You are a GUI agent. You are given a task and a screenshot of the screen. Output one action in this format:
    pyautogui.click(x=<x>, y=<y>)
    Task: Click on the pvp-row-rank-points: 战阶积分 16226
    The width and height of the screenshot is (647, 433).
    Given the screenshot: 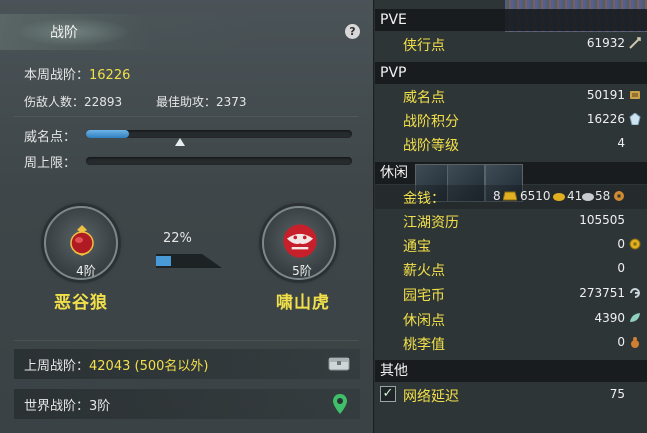 What is the action you would take?
    pyautogui.click(x=511, y=120)
    